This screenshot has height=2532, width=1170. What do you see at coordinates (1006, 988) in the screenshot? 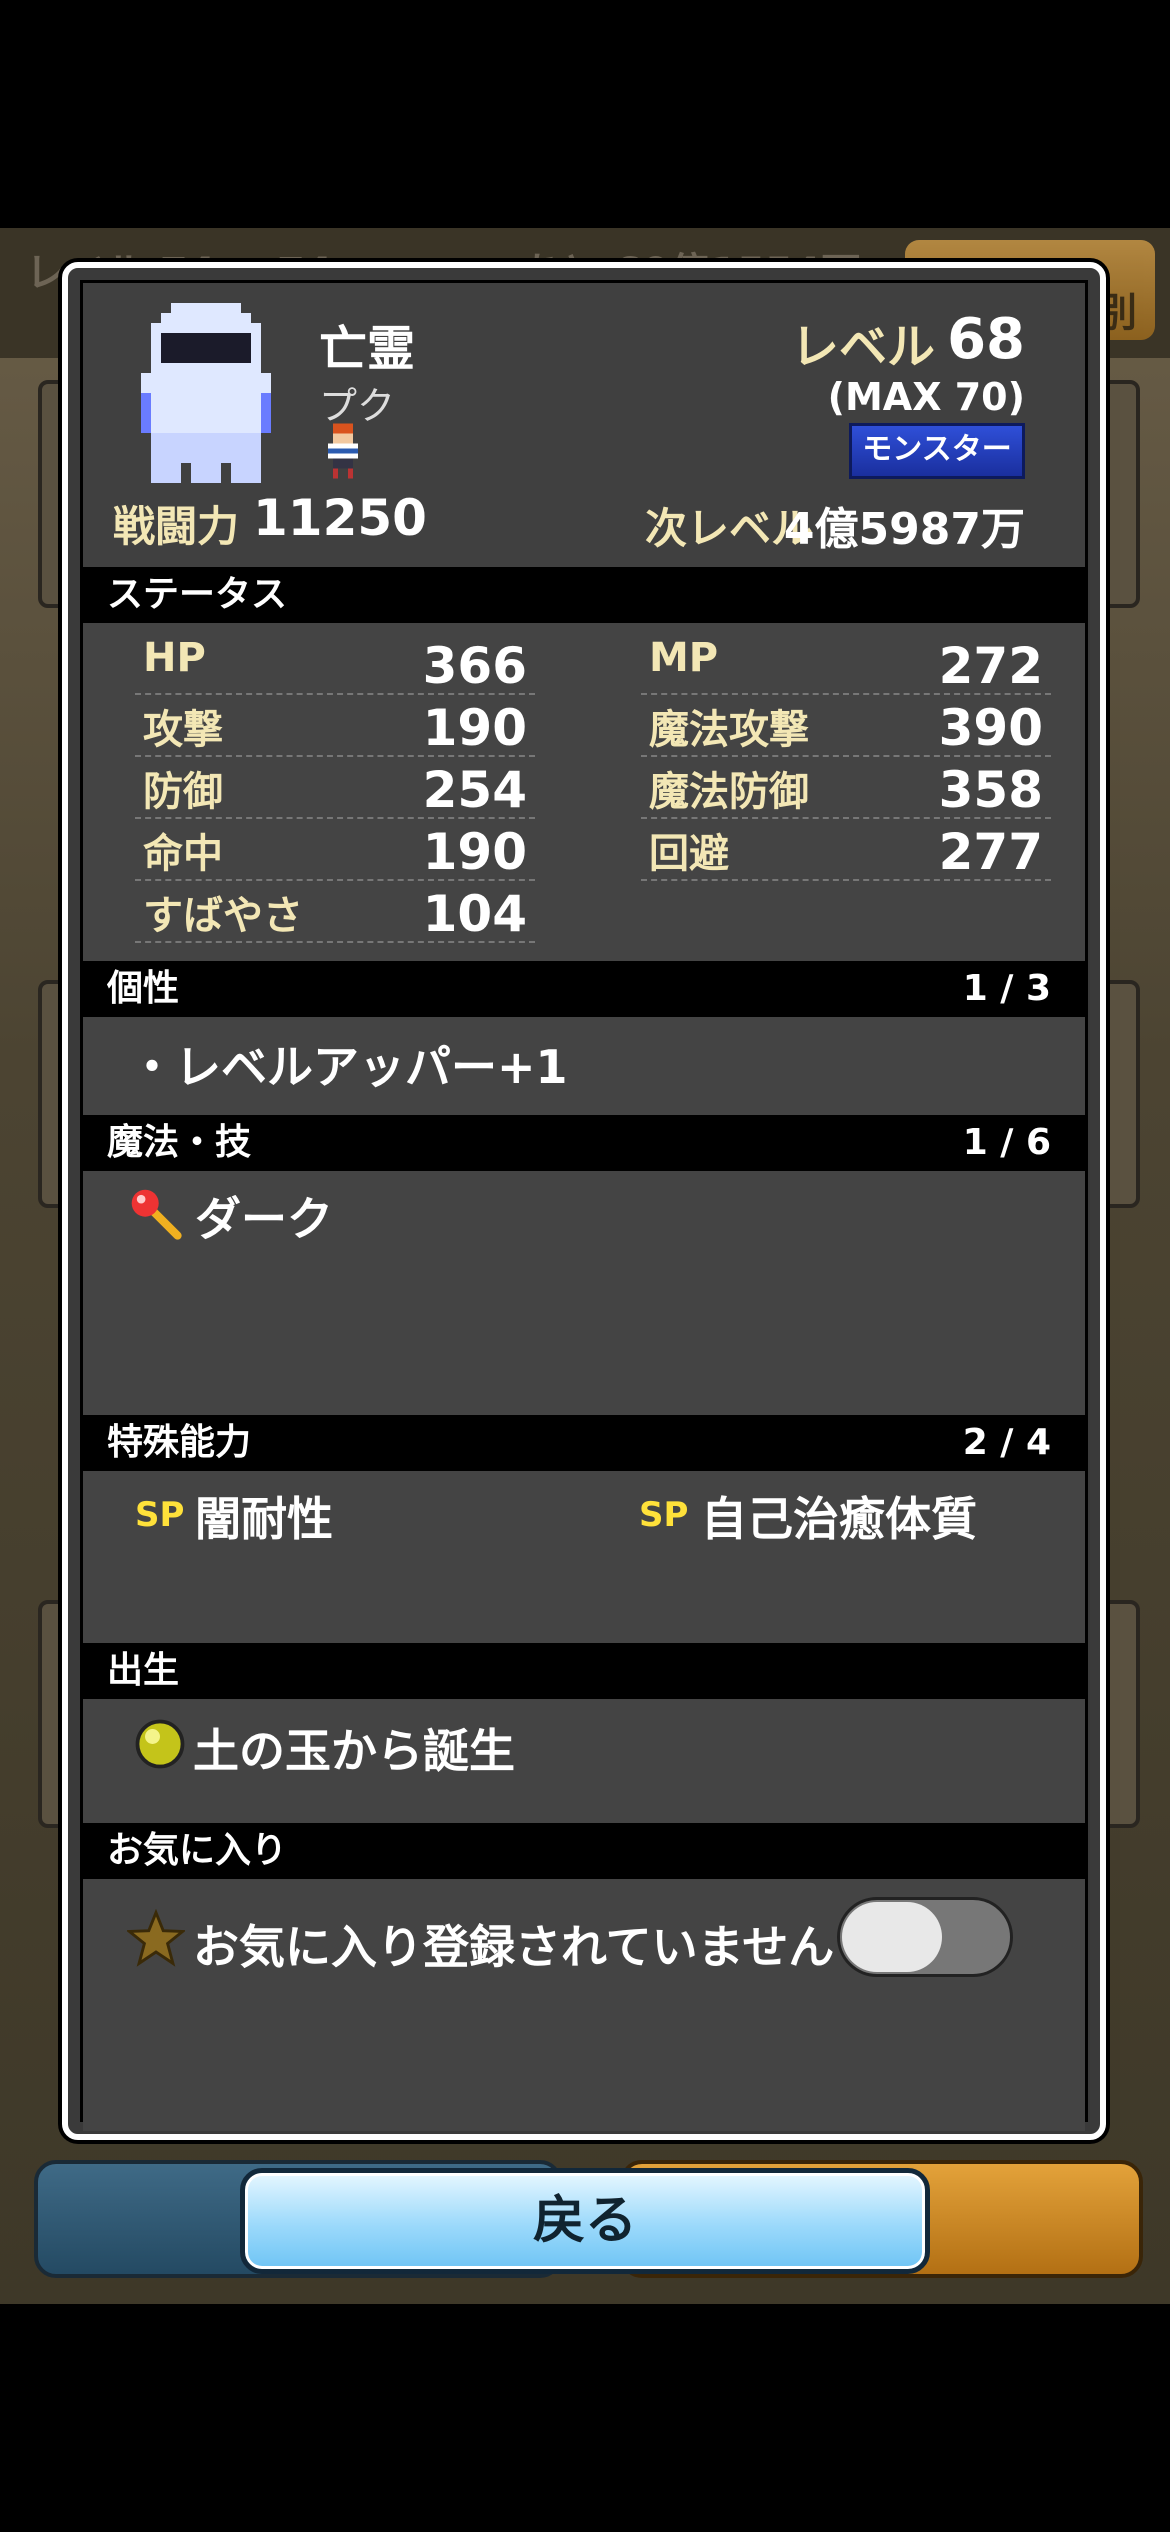
I see `traits-count: 1 / 3` at bounding box center [1006, 988].